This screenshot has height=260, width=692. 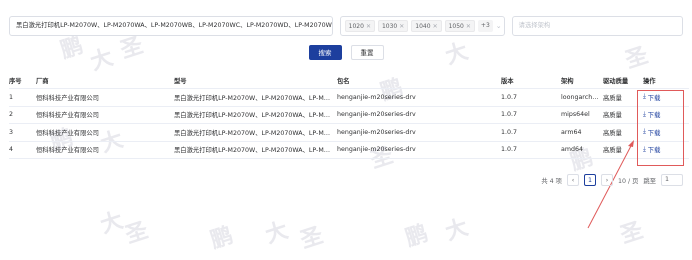 I want to click on annotation-arrow, so click(x=610, y=184).